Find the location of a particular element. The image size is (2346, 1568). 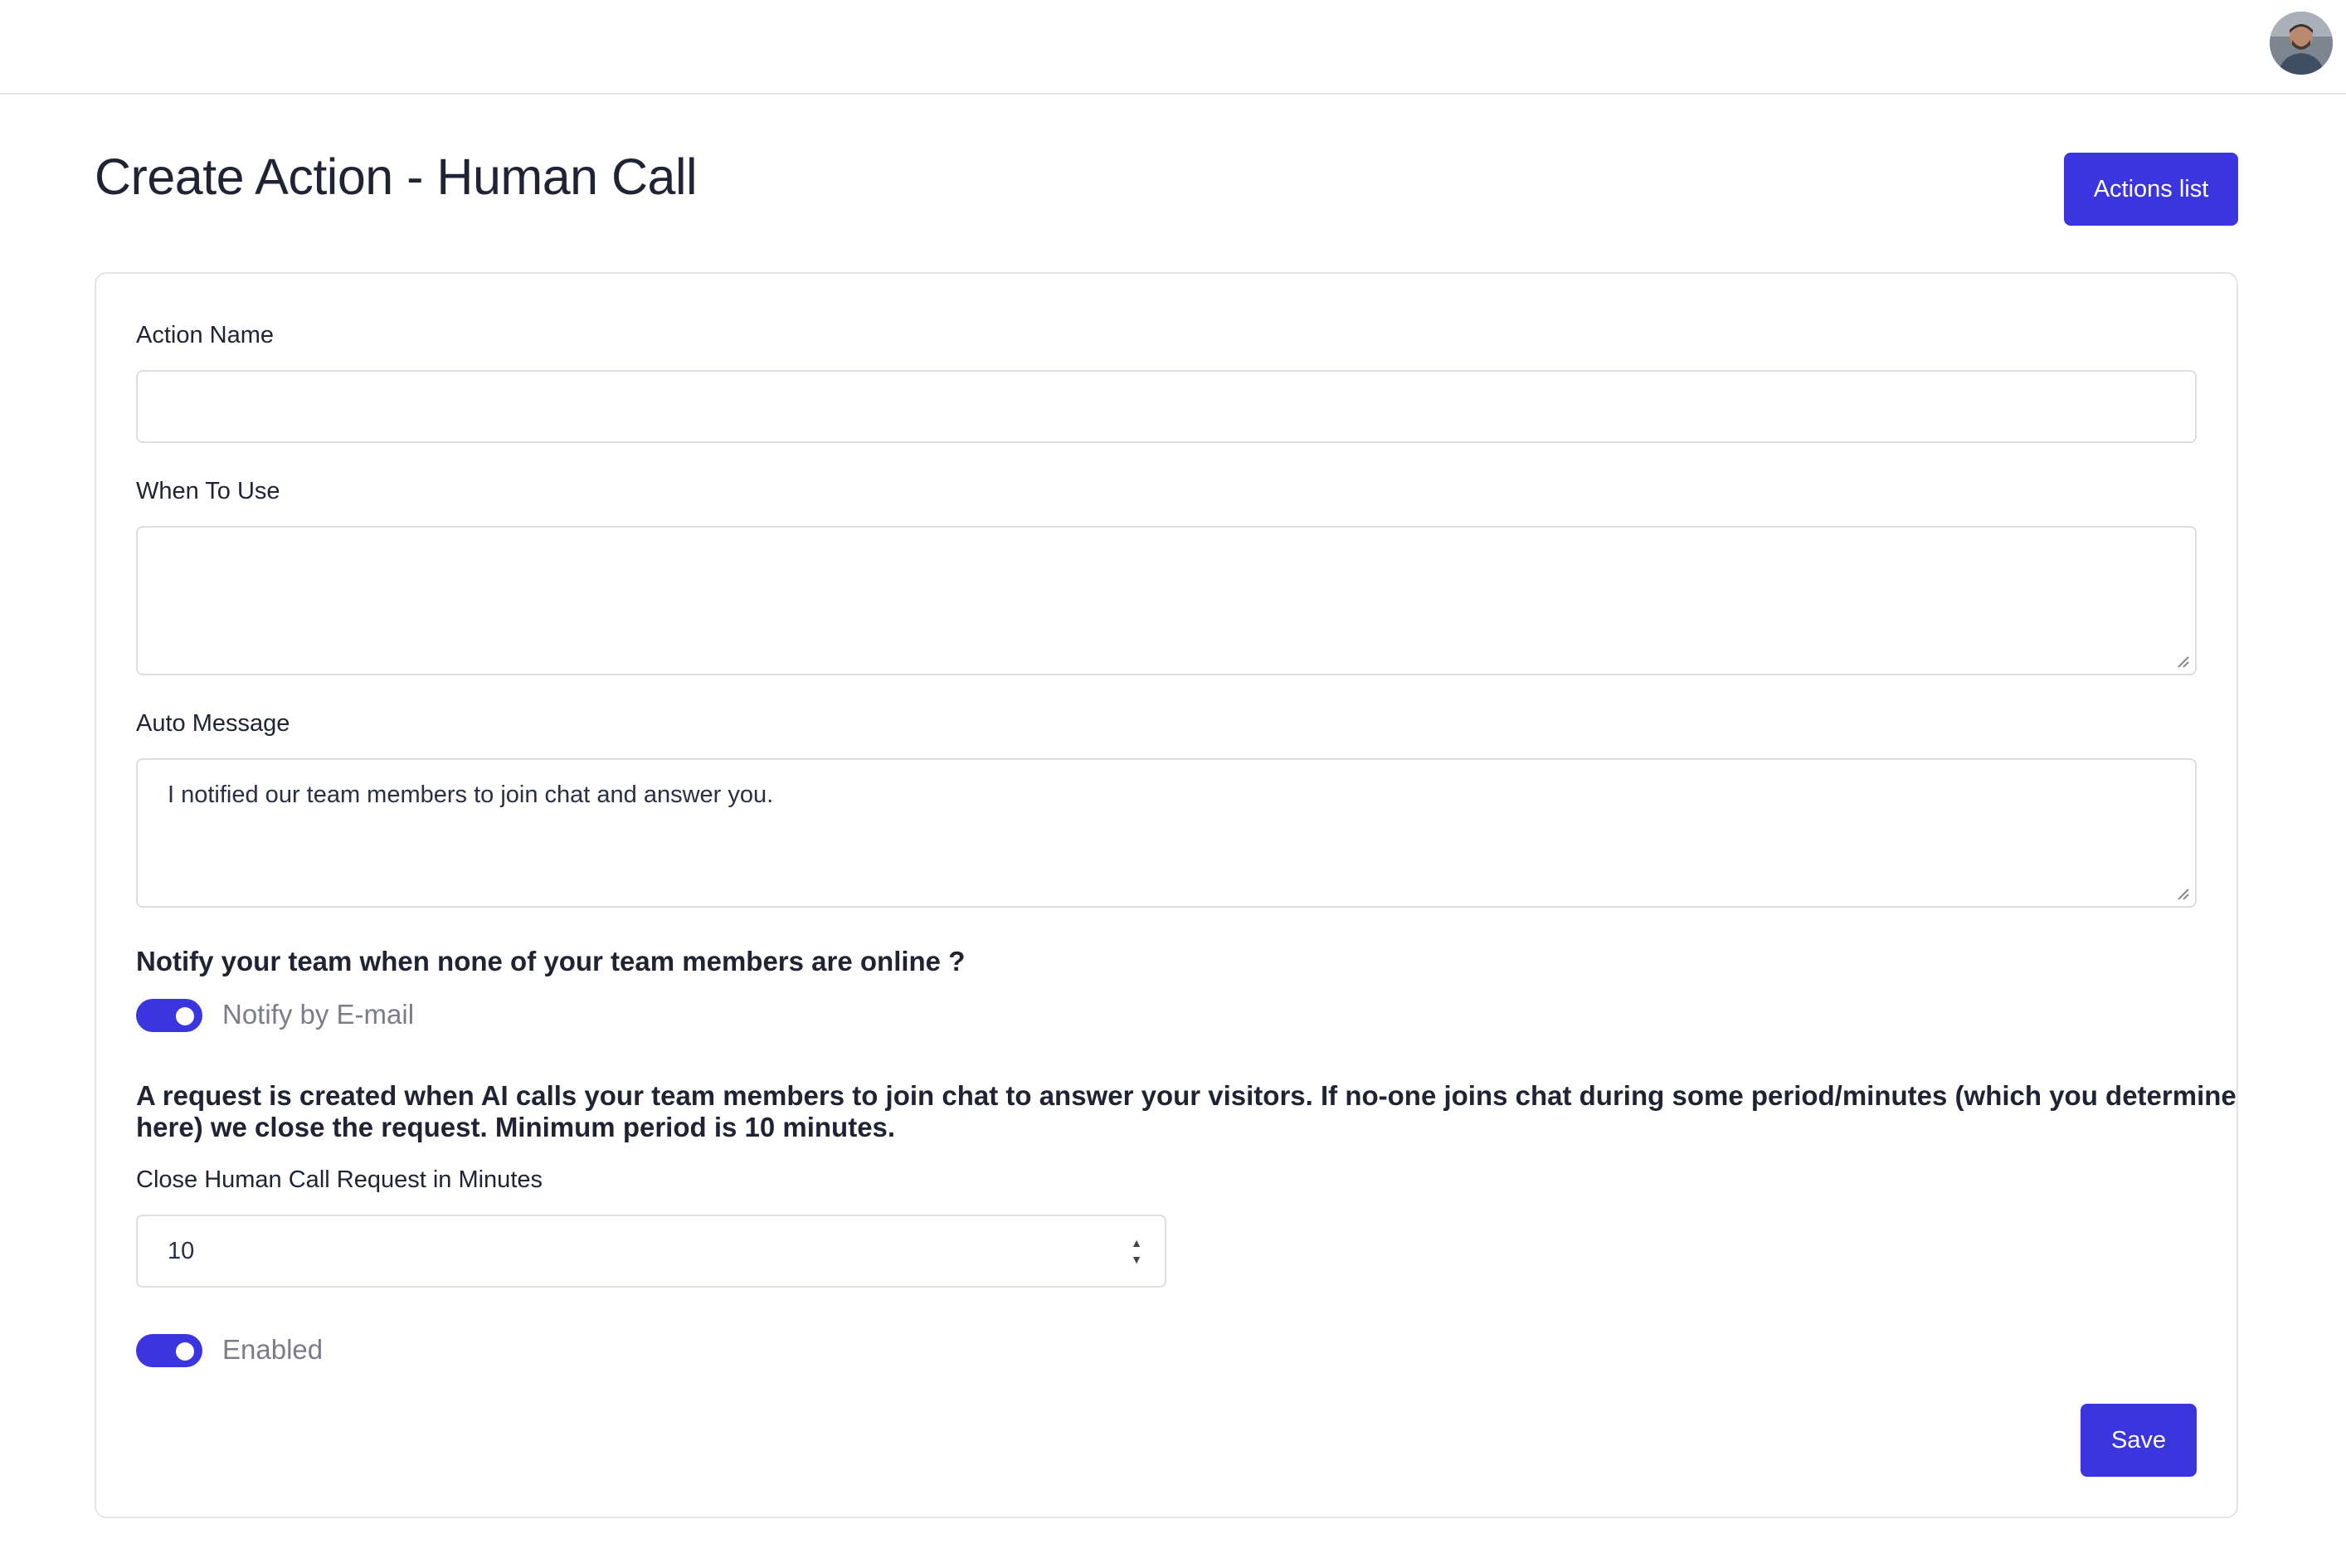

action-name-label: Action Name is located at coordinates (205, 335).